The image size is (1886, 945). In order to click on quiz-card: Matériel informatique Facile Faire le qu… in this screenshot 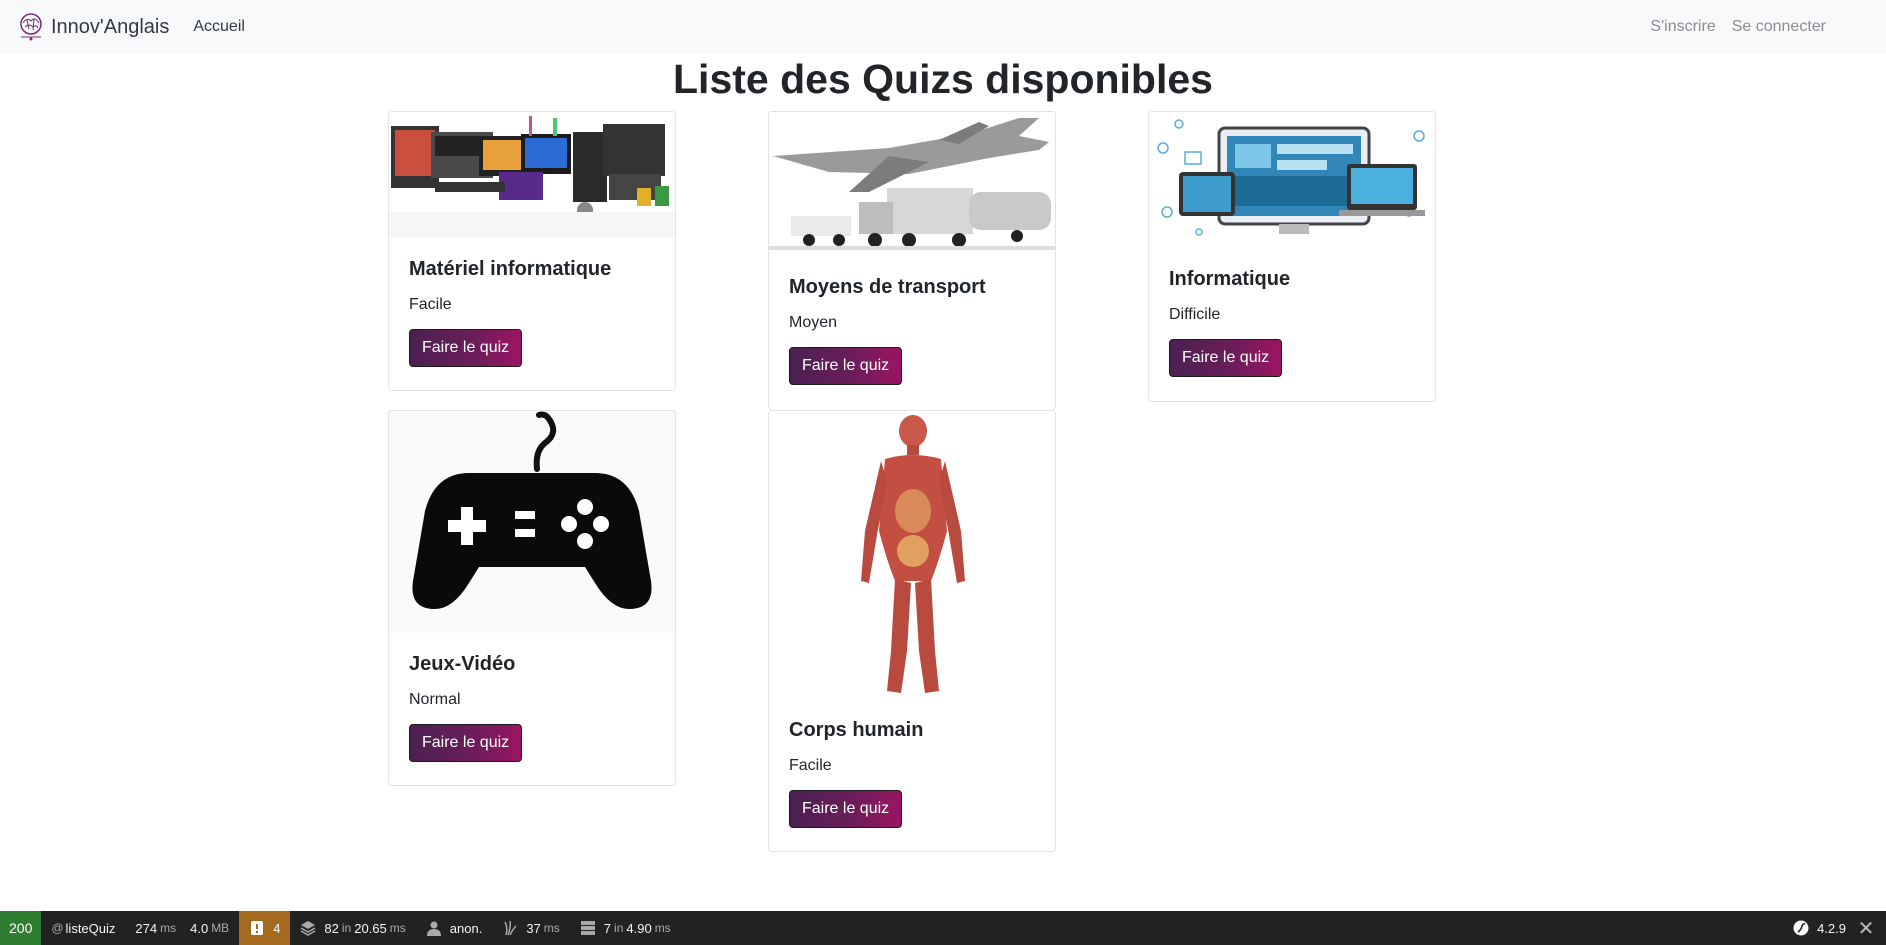, I will do `click(532, 251)`.